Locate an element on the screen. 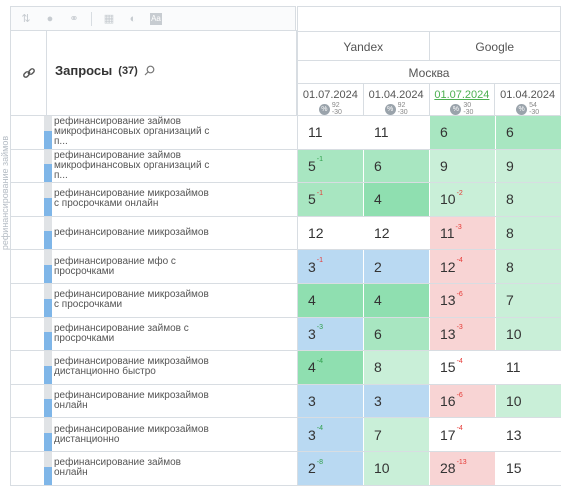 The height and width of the screenshot is (486, 578). link-icon is located at coordinates (29, 73).